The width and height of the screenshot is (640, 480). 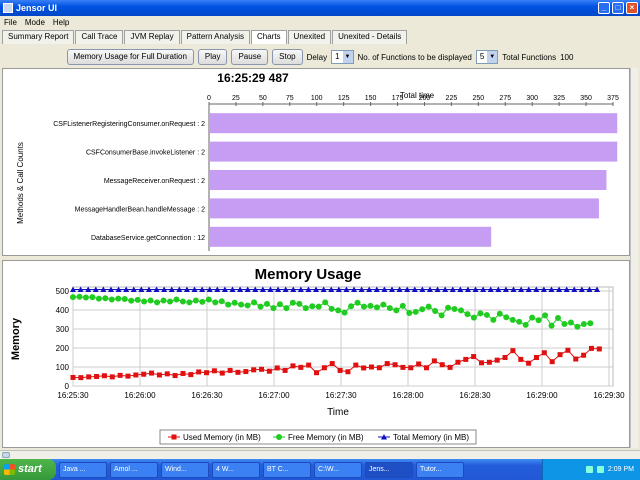 What do you see at coordinates (28, 469) in the screenshot?
I see `start-button: start` at bounding box center [28, 469].